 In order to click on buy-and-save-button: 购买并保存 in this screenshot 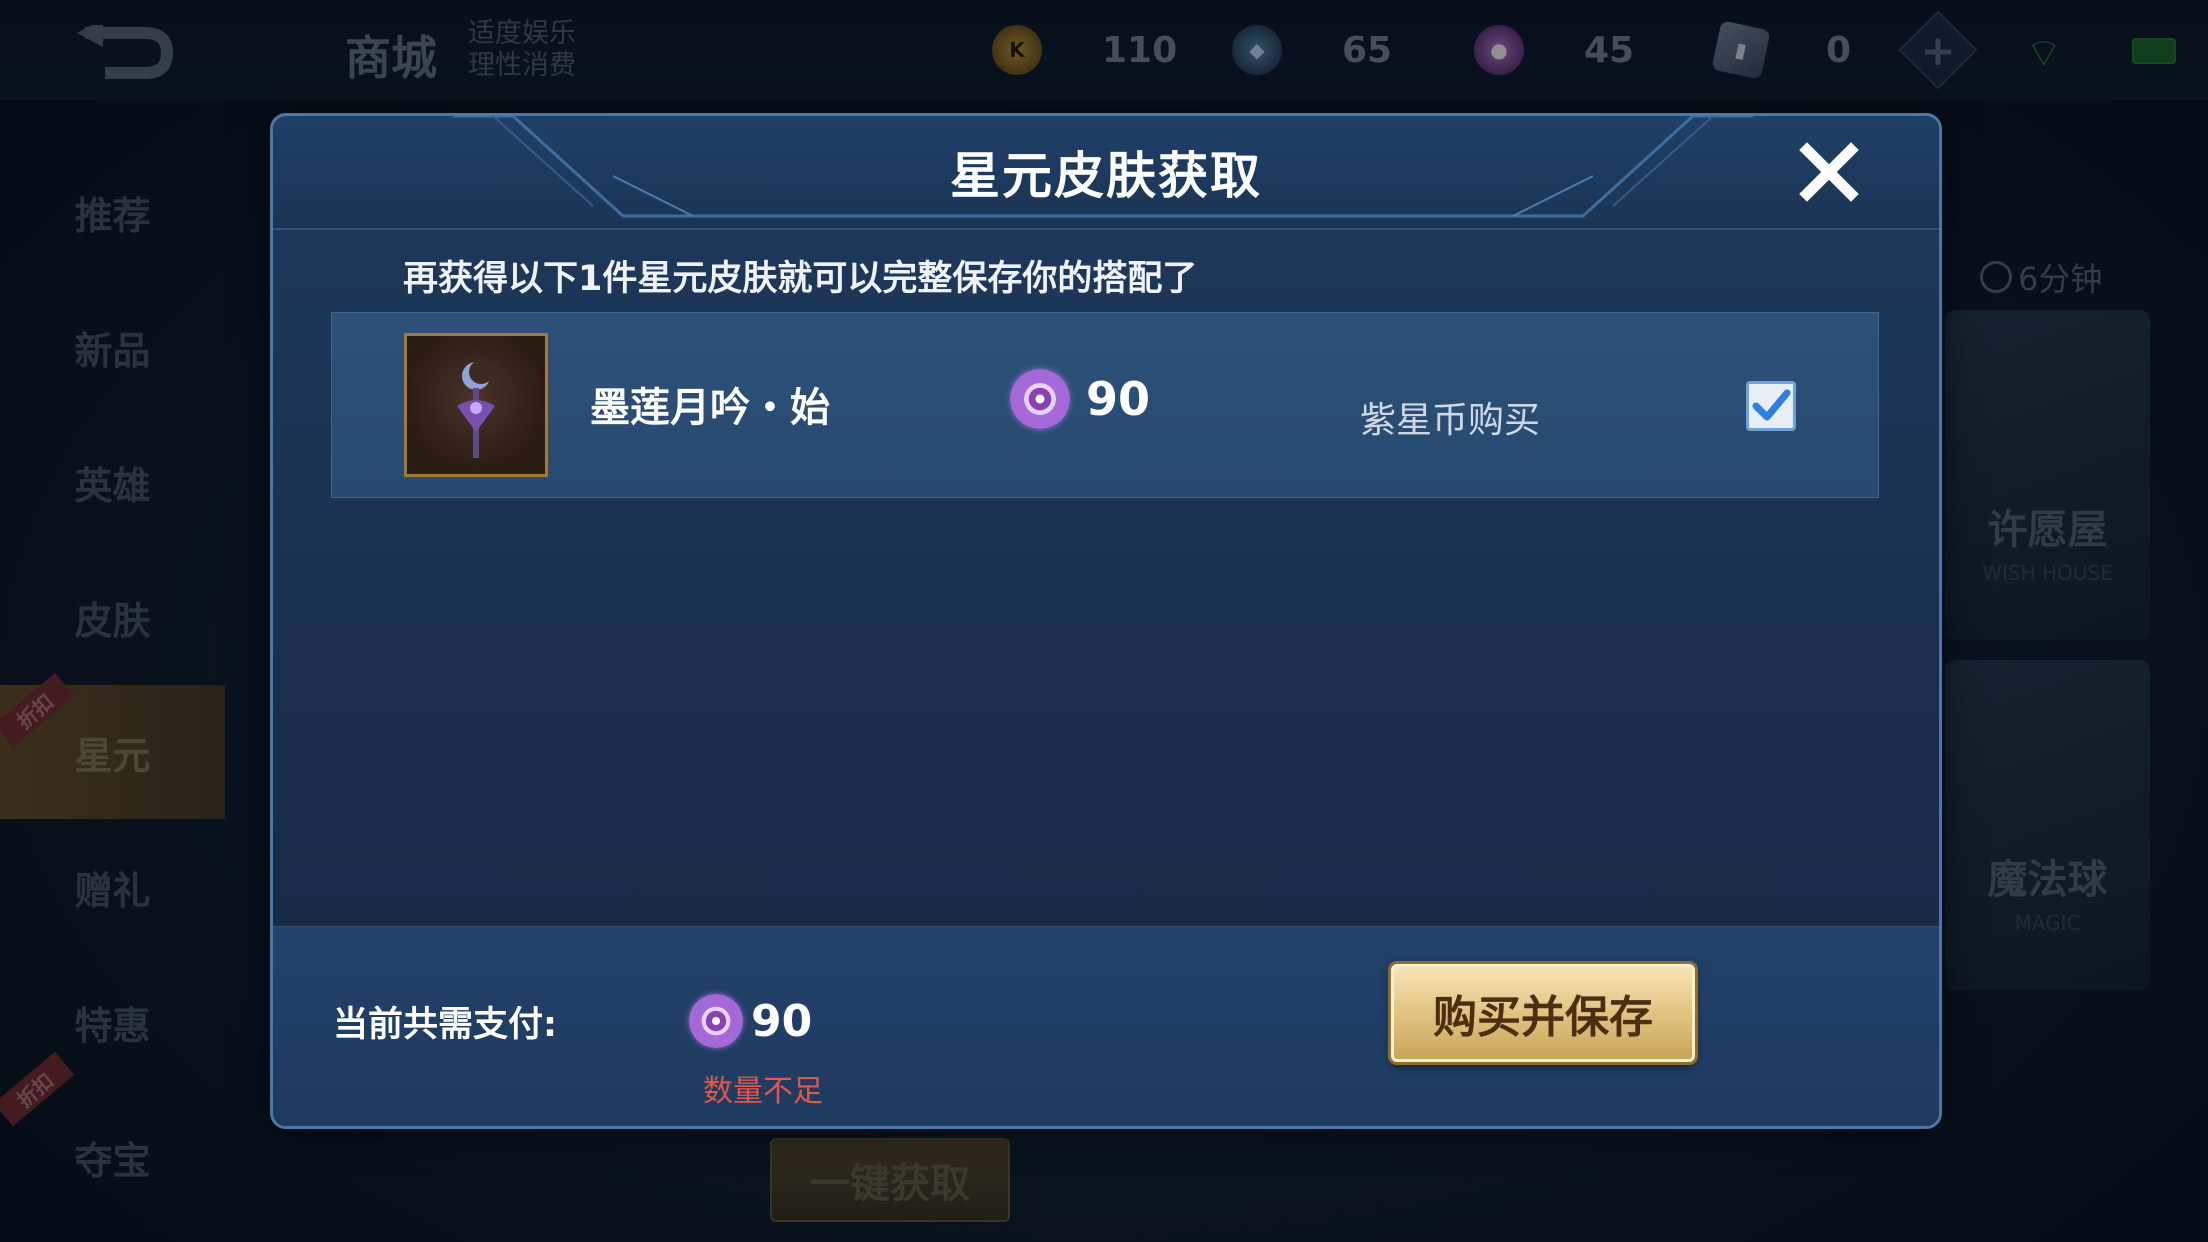, I will do `click(1543, 1013)`.